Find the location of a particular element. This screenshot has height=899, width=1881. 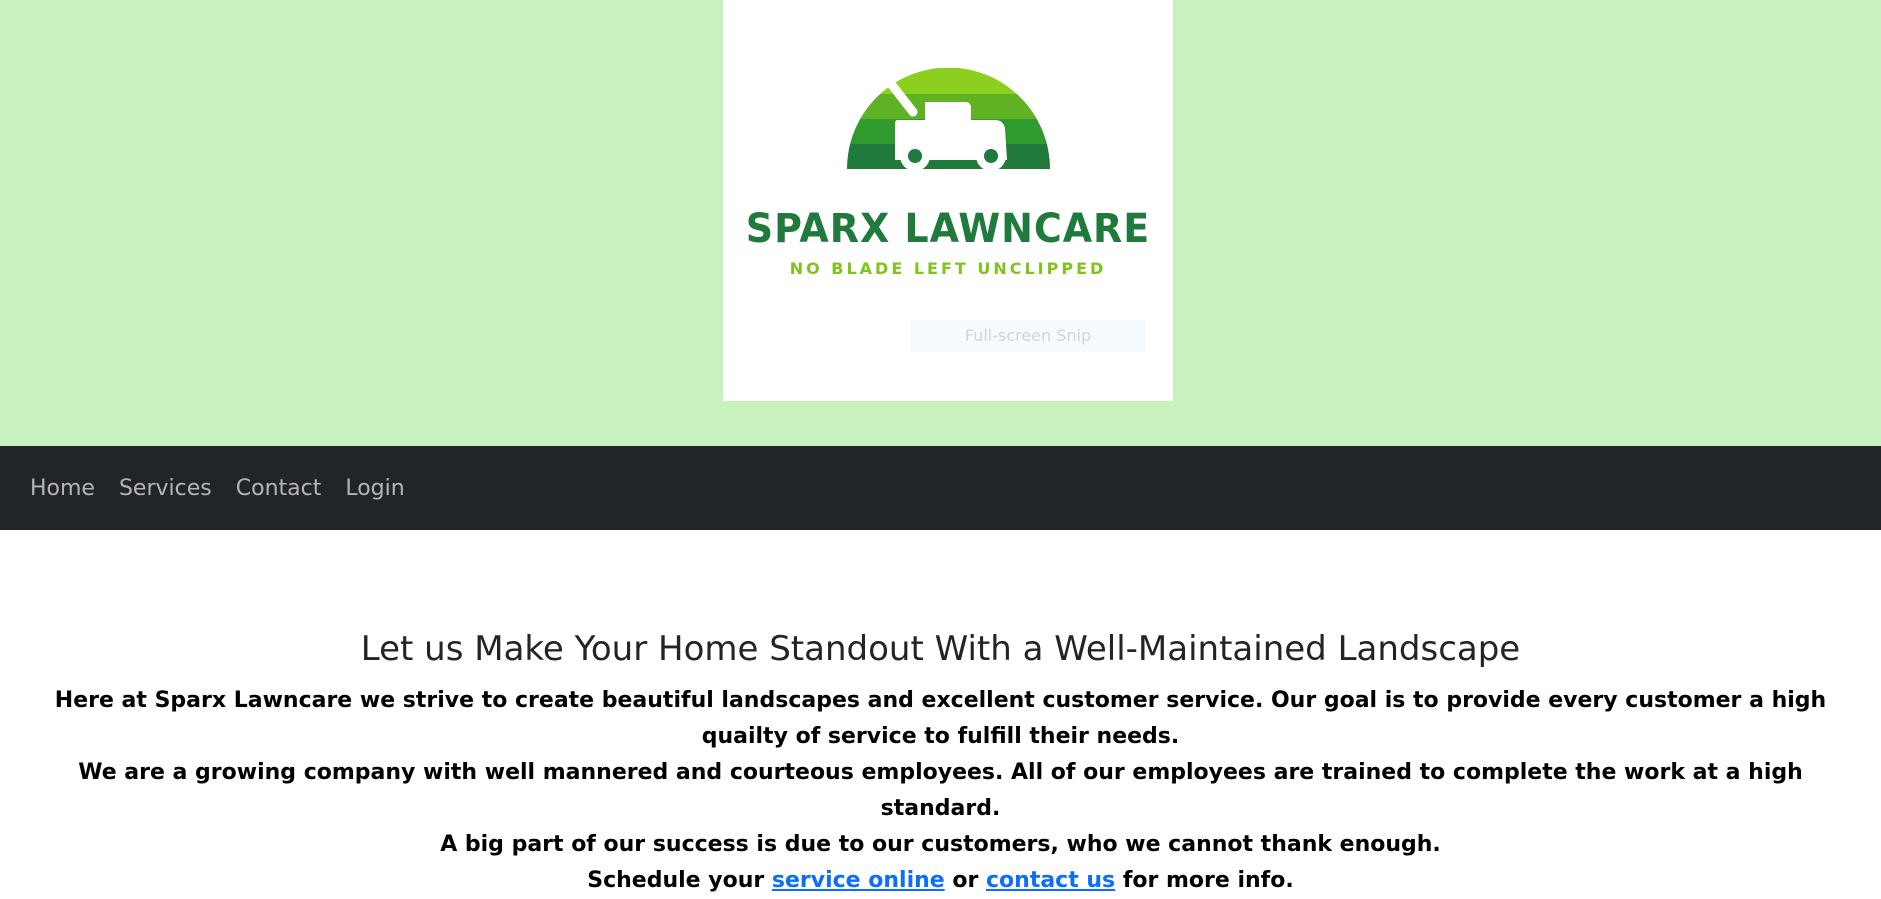

nav-item-login: Login is located at coordinates (374, 488).